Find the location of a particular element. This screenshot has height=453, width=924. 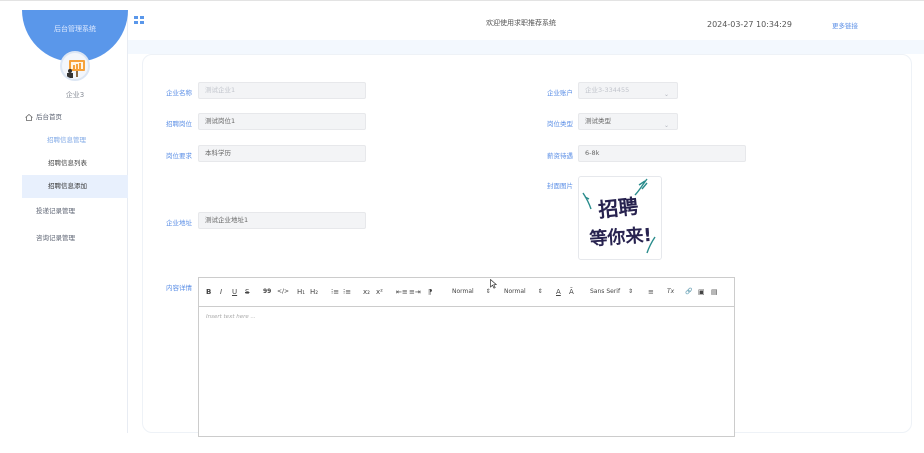

sidebar-item-label: 投递记录管理 is located at coordinates (55, 211).